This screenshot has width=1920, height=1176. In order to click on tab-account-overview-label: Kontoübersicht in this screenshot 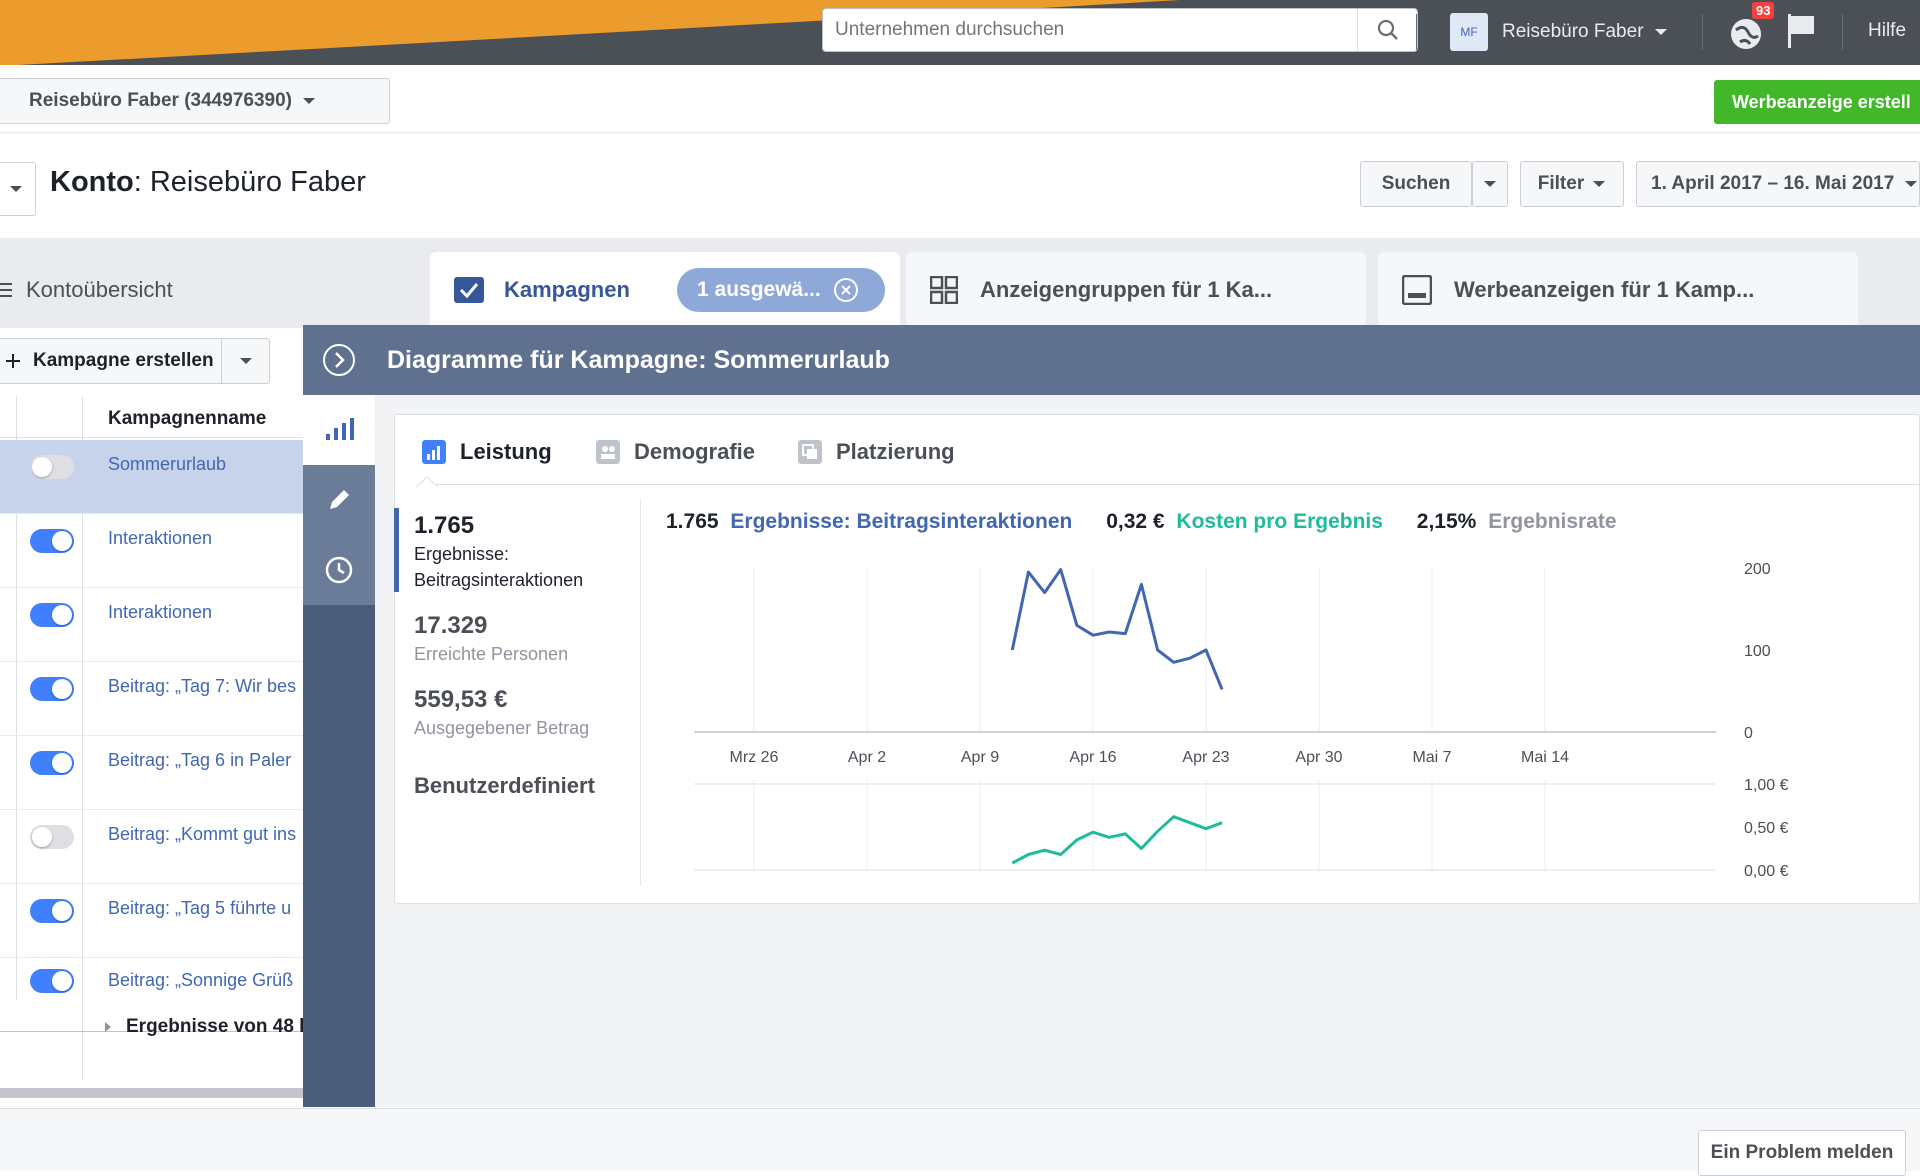, I will do `click(99, 289)`.